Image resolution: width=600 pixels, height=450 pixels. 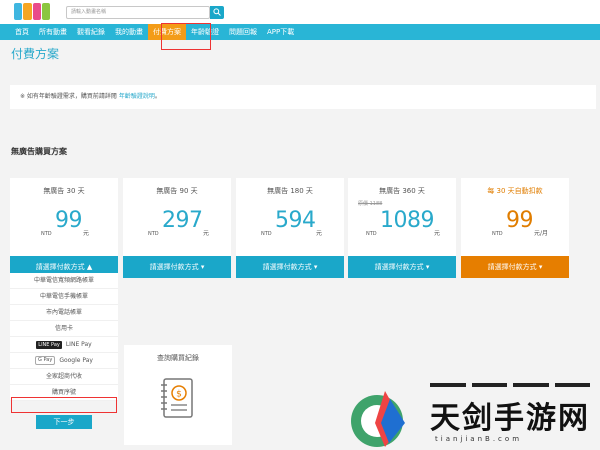 I want to click on nav-item: 問題回報, so click(x=243, y=32).